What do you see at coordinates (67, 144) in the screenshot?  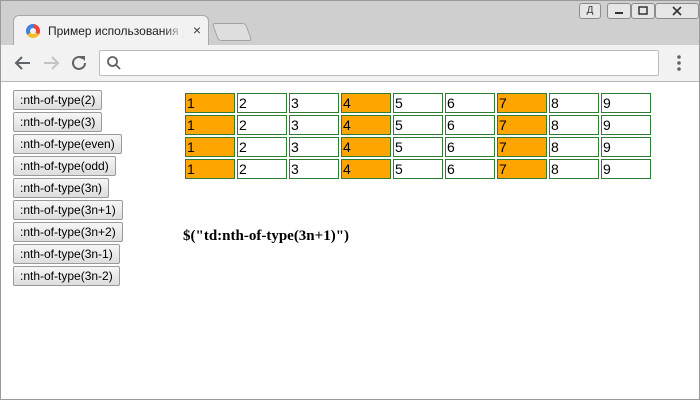 I see `selector-button: :nth-of-type(even)` at bounding box center [67, 144].